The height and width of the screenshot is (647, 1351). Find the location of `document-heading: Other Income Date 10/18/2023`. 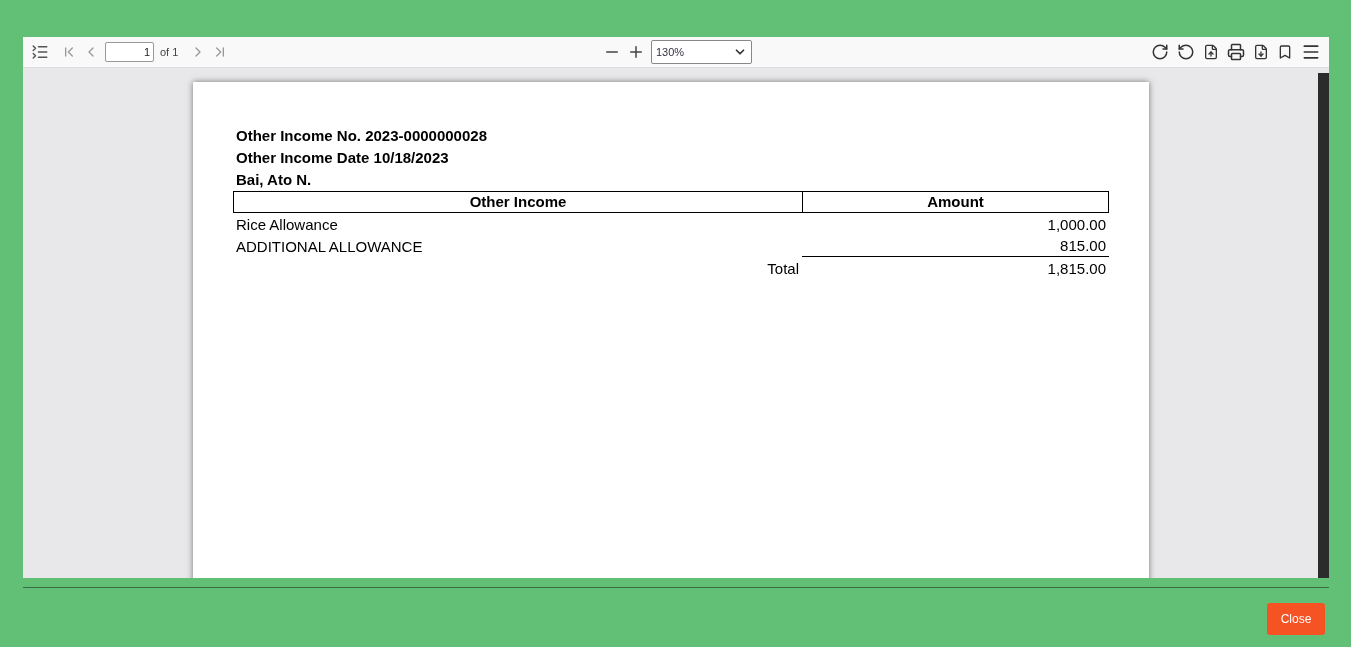

document-heading: Other Income Date 10/18/2023 is located at coordinates (343, 158).